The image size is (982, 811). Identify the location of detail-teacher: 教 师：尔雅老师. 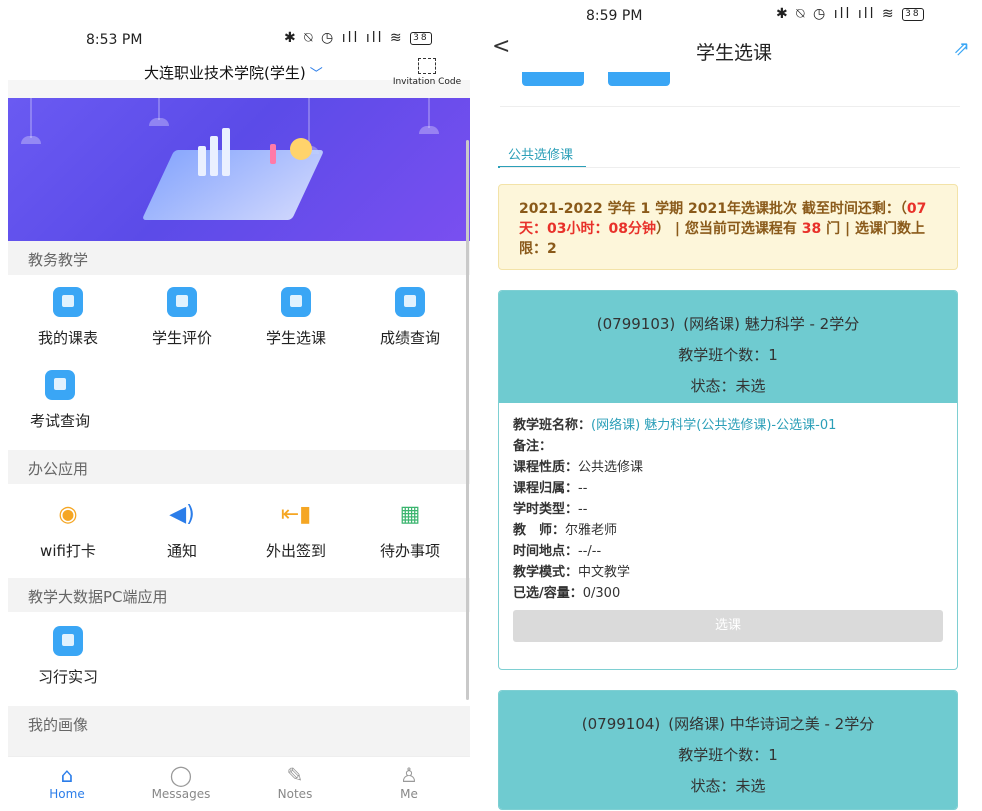
(565, 530).